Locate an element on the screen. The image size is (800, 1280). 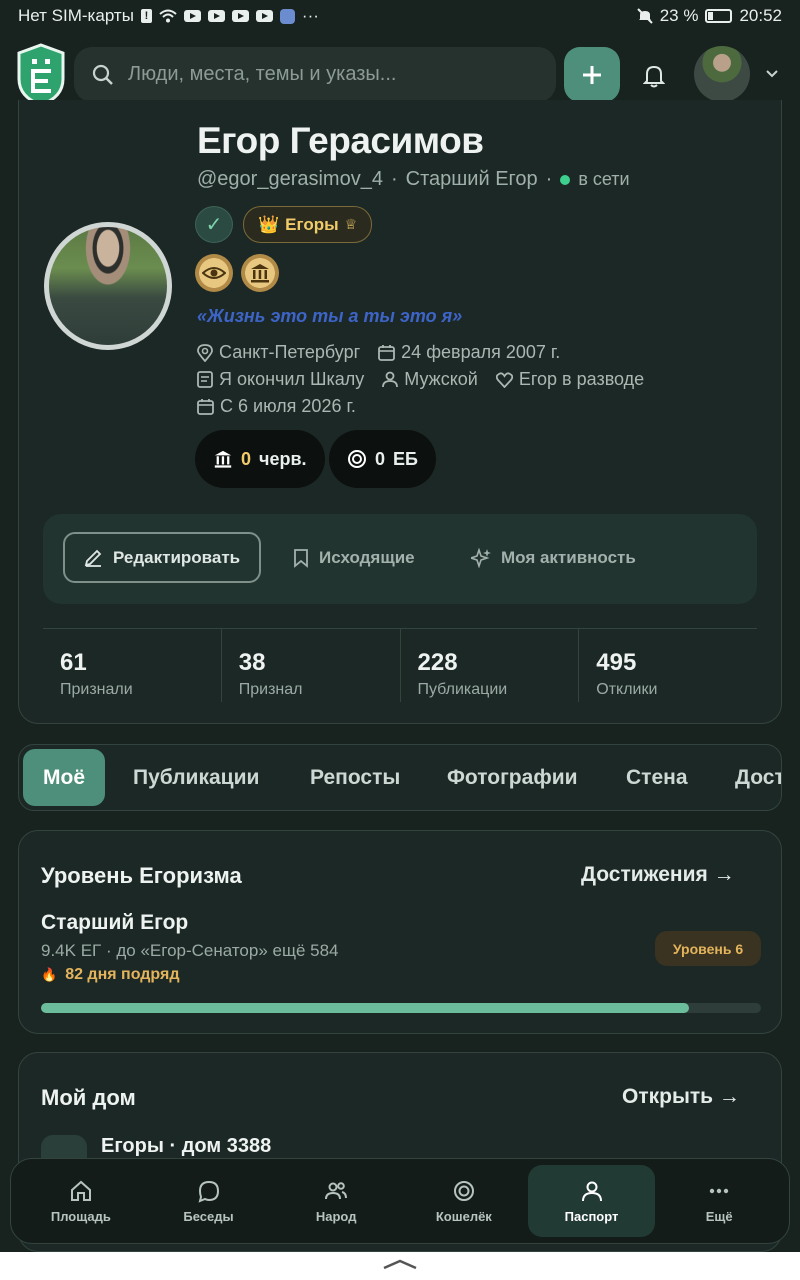
info-row-2: Я окончил Шкалу Мужской Егор в разводе is located at coordinates (420, 379).